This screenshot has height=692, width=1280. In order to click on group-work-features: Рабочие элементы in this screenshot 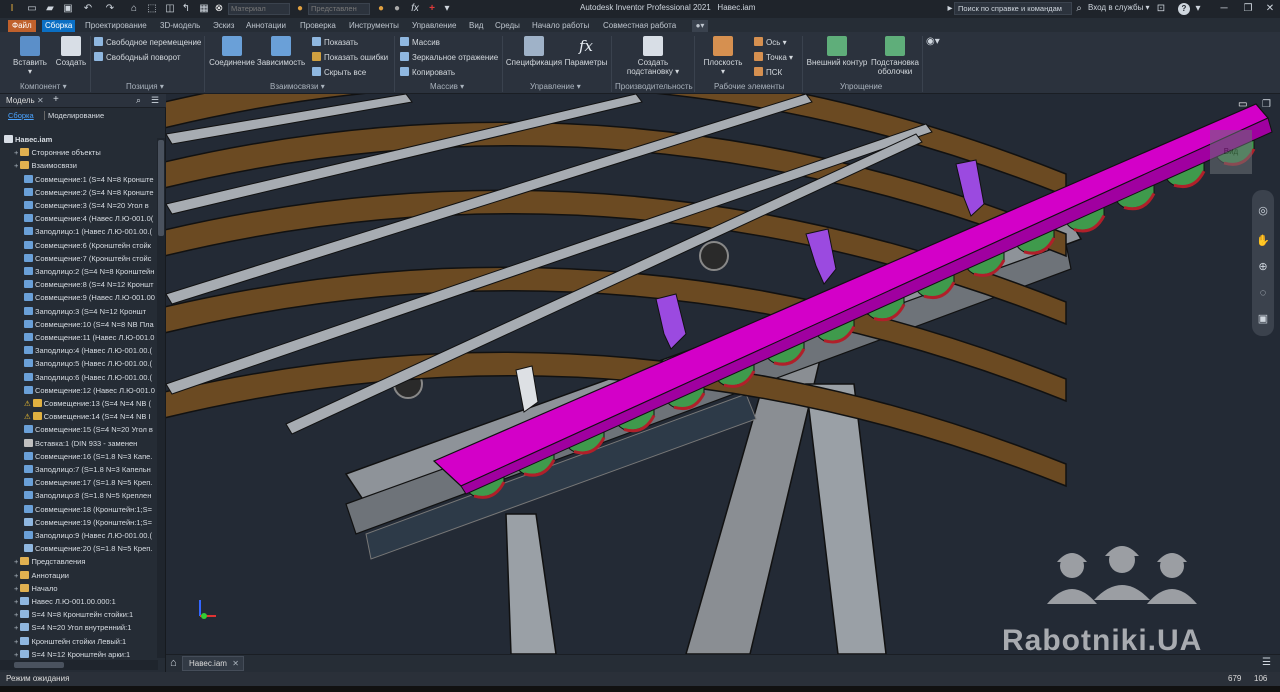, I will do `click(749, 86)`.